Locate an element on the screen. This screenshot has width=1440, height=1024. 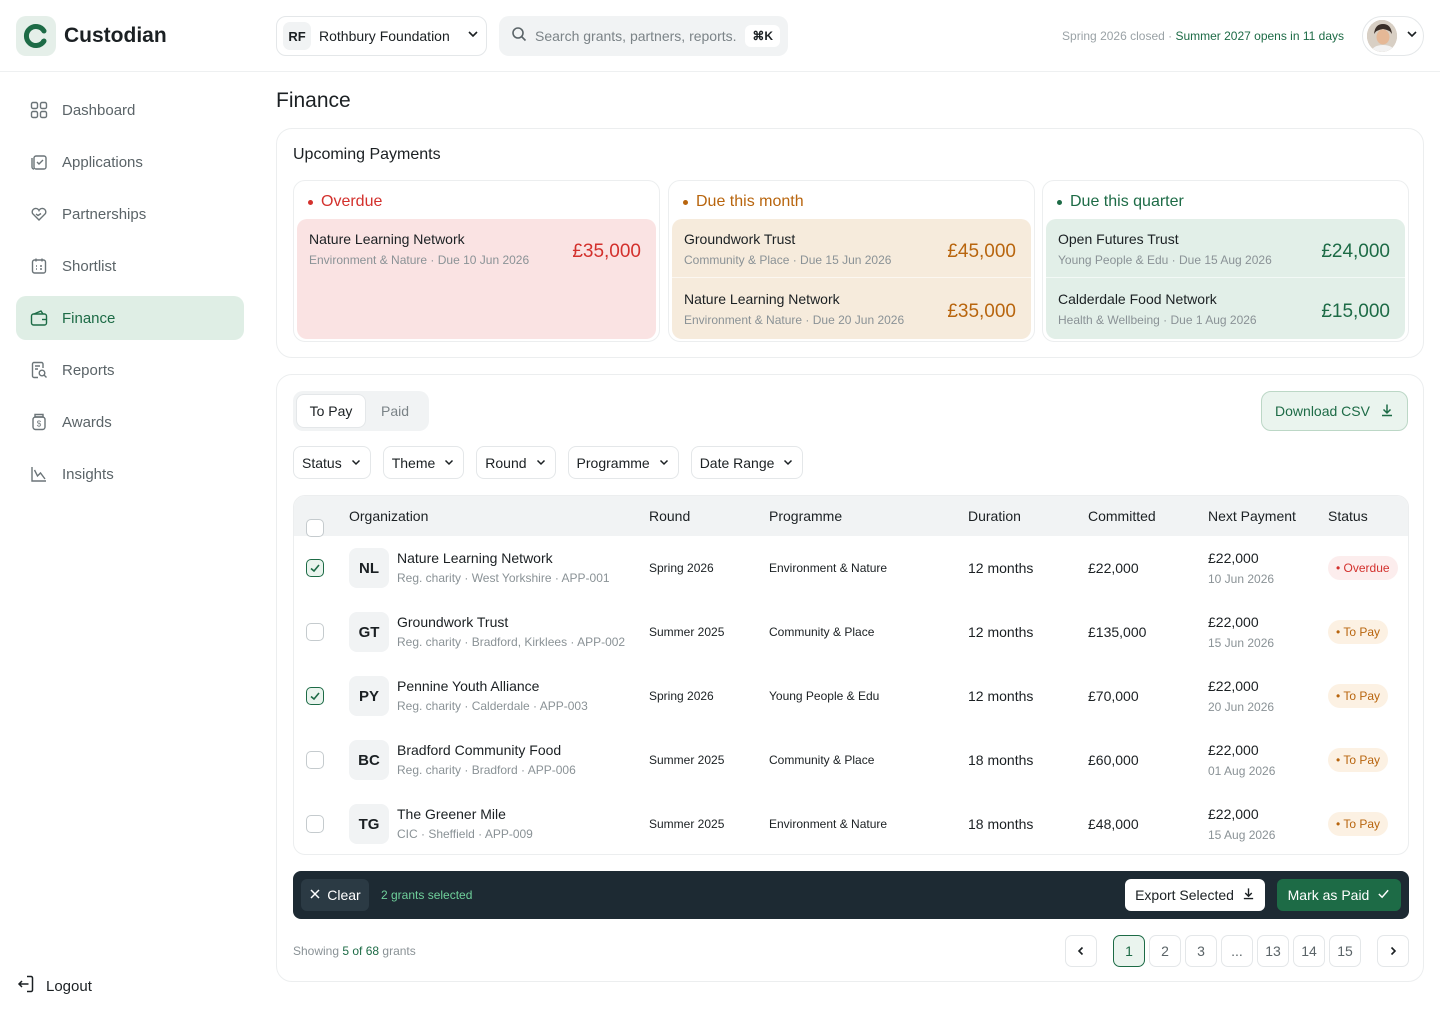
status-filter: Status is located at coordinates (332, 462).